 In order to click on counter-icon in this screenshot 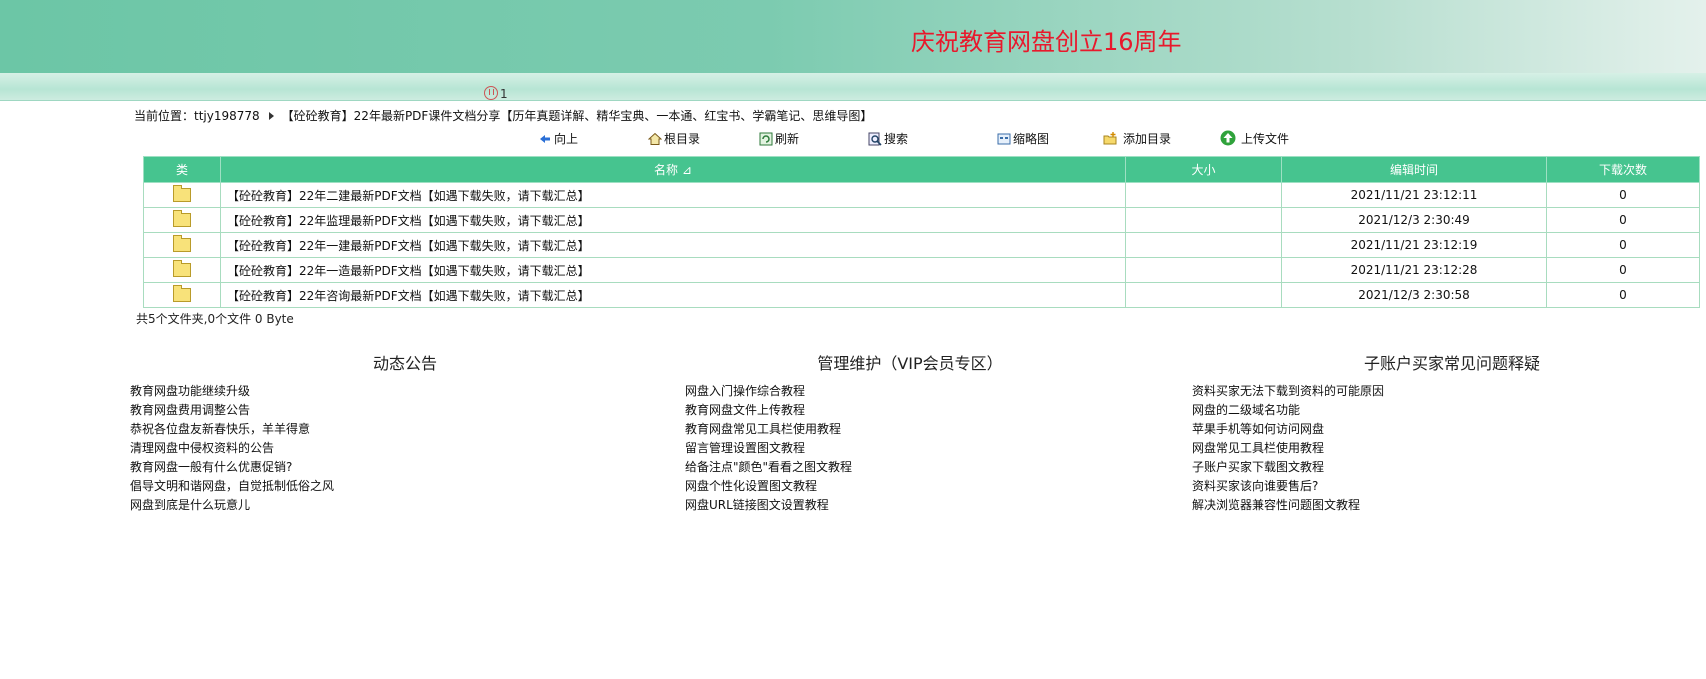, I will do `click(491, 93)`.